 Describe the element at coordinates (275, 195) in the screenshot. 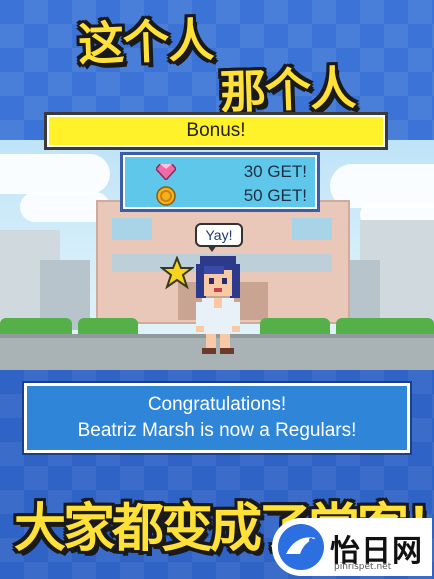

I see `reward-text: 50 GET!` at that location.